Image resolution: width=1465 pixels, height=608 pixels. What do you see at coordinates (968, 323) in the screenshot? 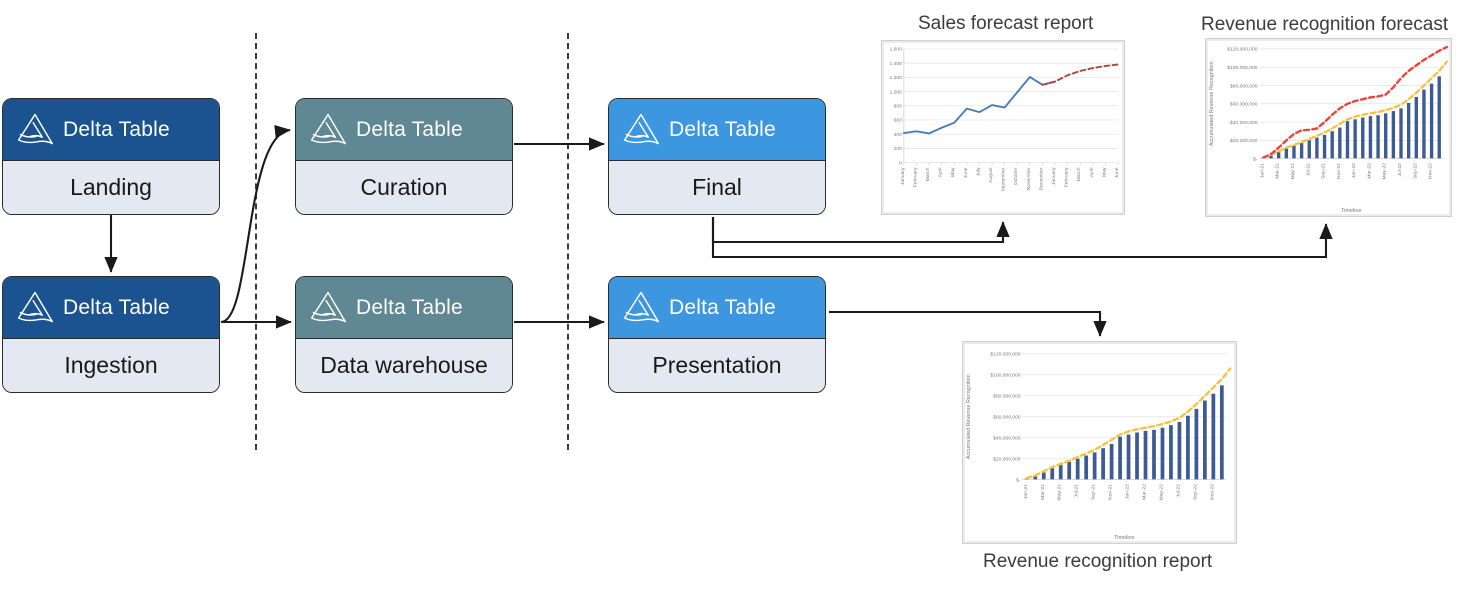
I see `edge-presentation-revenue-report` at bounding box center [968, 323].